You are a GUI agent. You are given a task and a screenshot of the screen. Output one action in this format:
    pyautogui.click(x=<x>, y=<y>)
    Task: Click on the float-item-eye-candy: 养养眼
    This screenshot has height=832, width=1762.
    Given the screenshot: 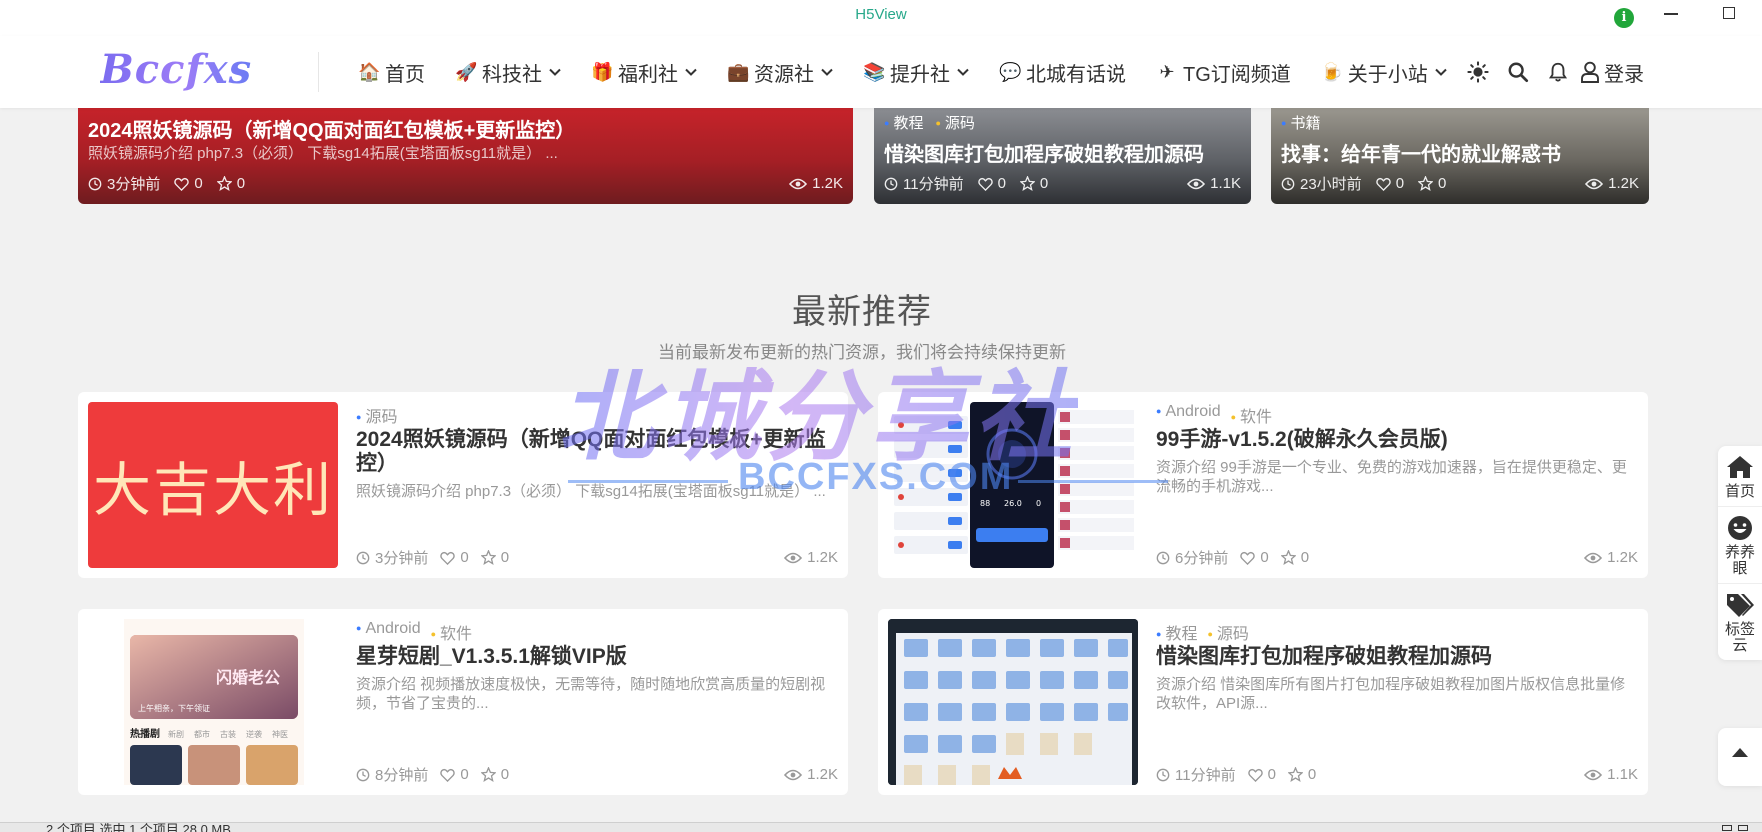 What is the action you would take?
    pyautogui.click(x=1740, y=545)
    